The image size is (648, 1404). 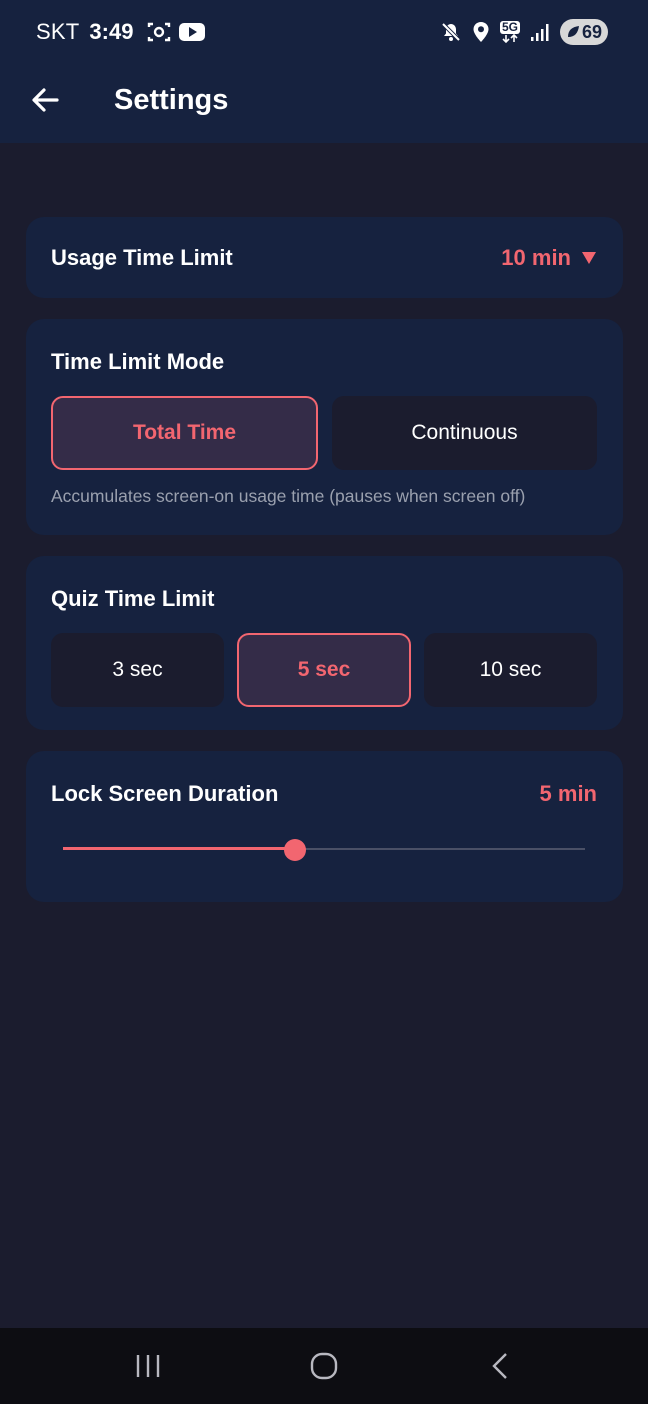 What do you see at coordinates (138, 361) in the screenshot?
I see `time-limit-mode-label: Time Limit Mode` at bounding box center [138, 361].